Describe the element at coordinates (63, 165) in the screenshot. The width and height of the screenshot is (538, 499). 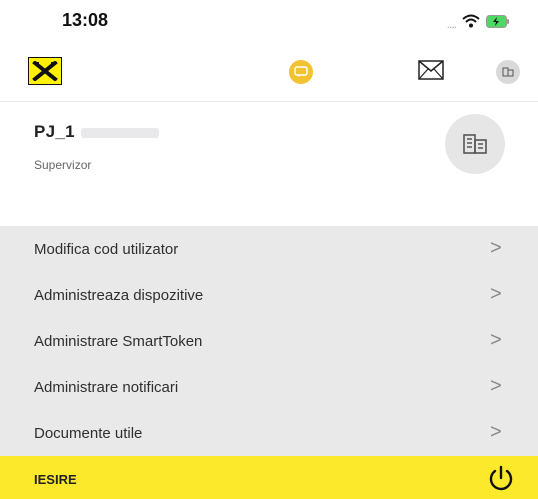
I see `user-role: Supervizor` at that location.